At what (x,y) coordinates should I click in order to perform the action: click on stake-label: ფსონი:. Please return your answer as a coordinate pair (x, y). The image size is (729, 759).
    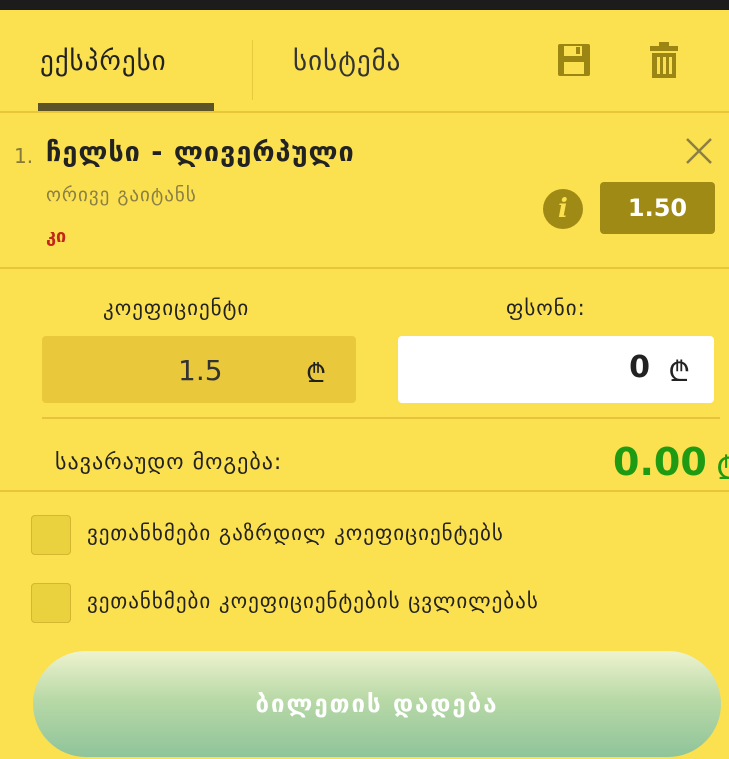
    Looking at the image, I should click on (546, 308).